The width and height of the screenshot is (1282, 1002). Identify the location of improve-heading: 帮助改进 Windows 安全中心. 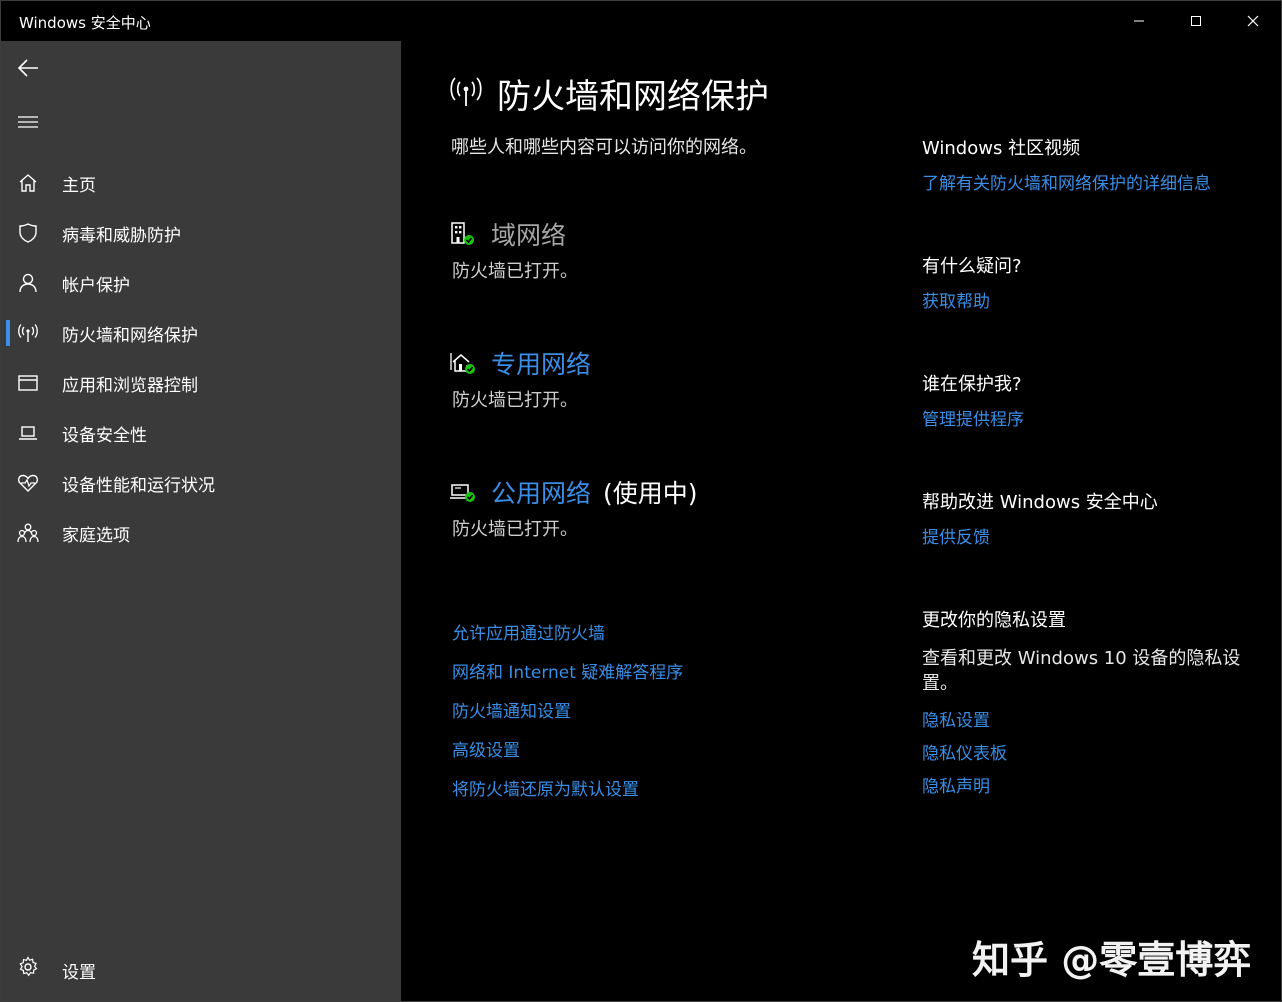
(1040, 502).